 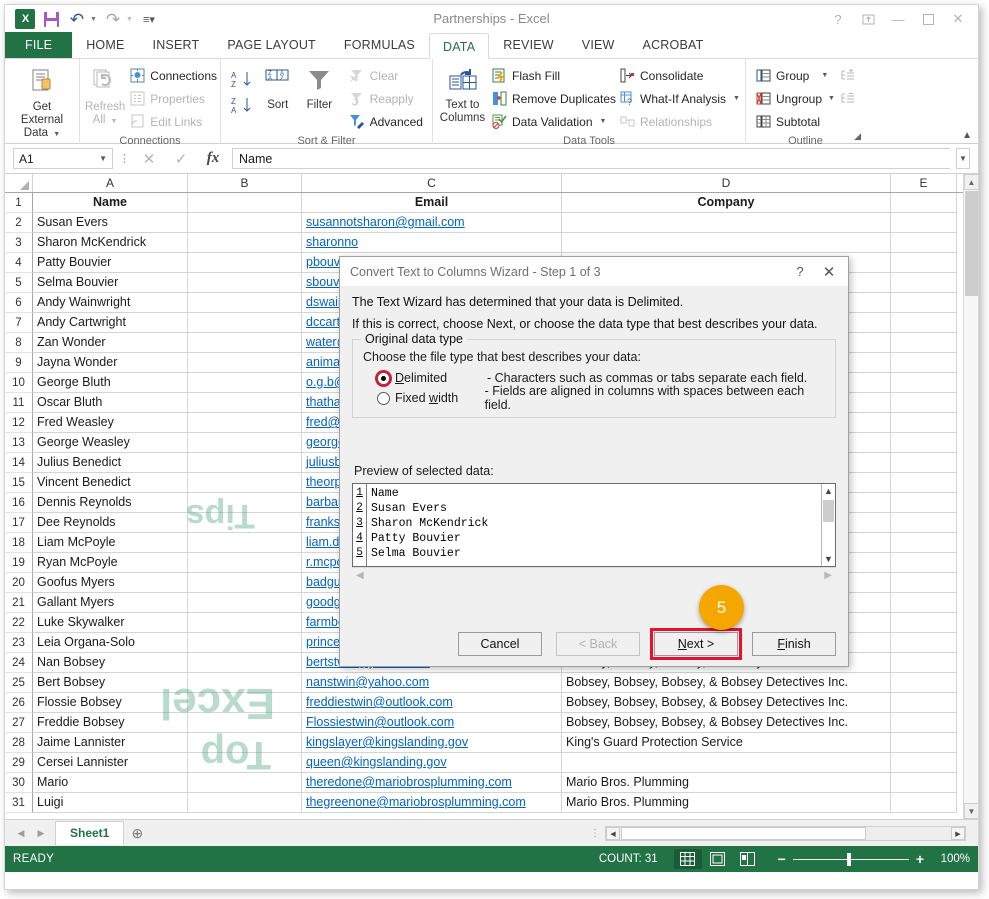 What do you see at coordinates (245, 723) in the screenshot?
I see `cell-B27` at bounding box center [245, 723].